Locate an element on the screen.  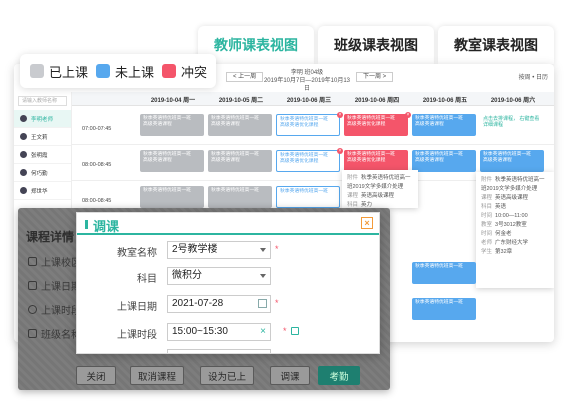
tab-class-view: 班级课表视图 is located at coordinates (376, 45).